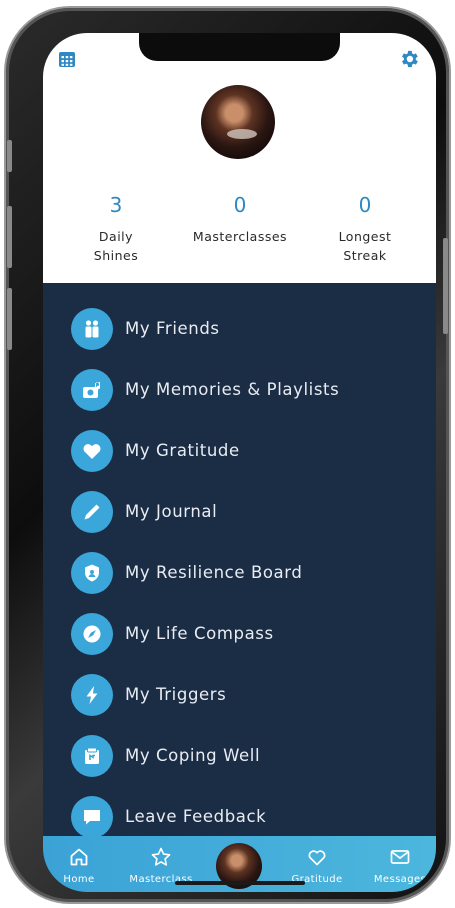 Image resolution: width=455 pixels, height=908 pixels. I want to click on menu-item-label: My Coping Well, so click(193, 755).